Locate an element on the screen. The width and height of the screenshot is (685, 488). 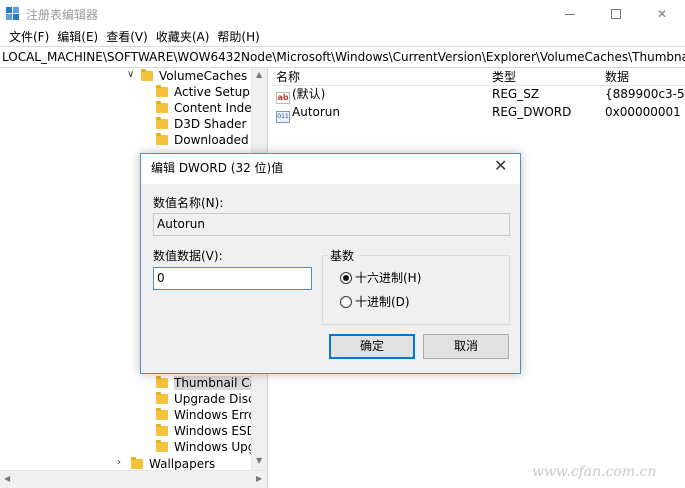
tree-item: Windows Upgr is located at coordinates (208, 447).